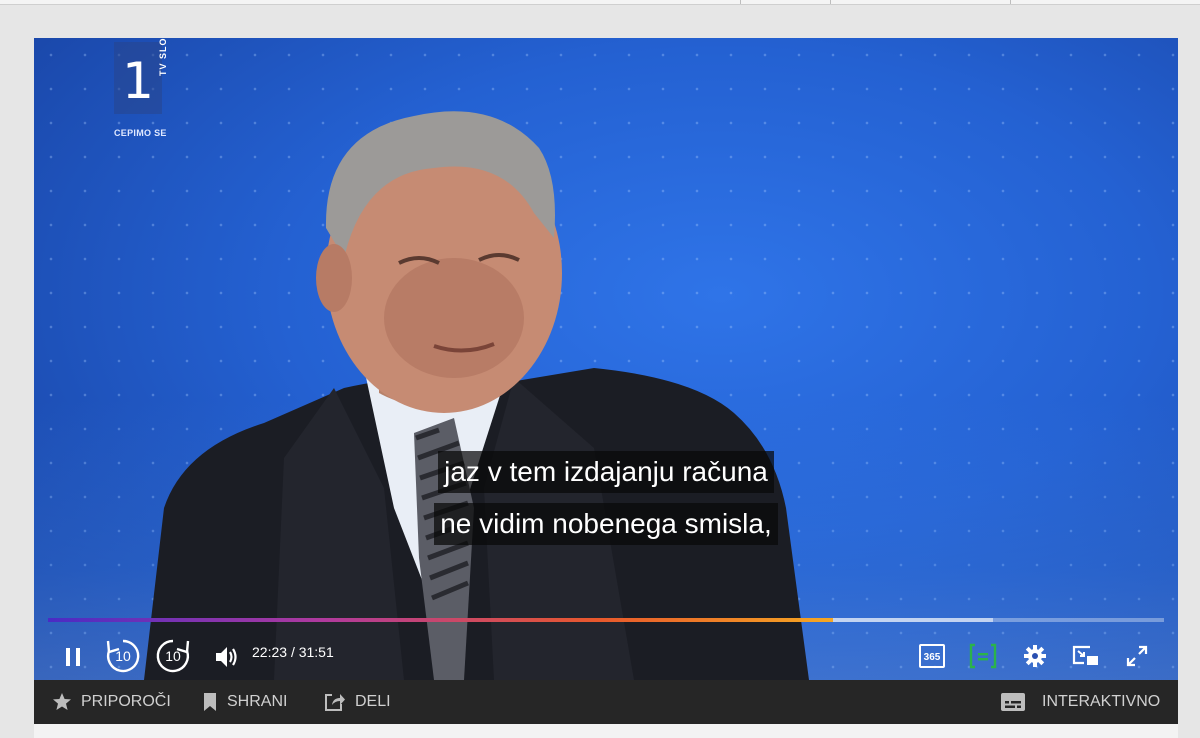 This screenshot has width=1200, height=738. Describe the element at coordinates (163, 57) in the screenshot. I see `channel-name: TV SLO` at that location.